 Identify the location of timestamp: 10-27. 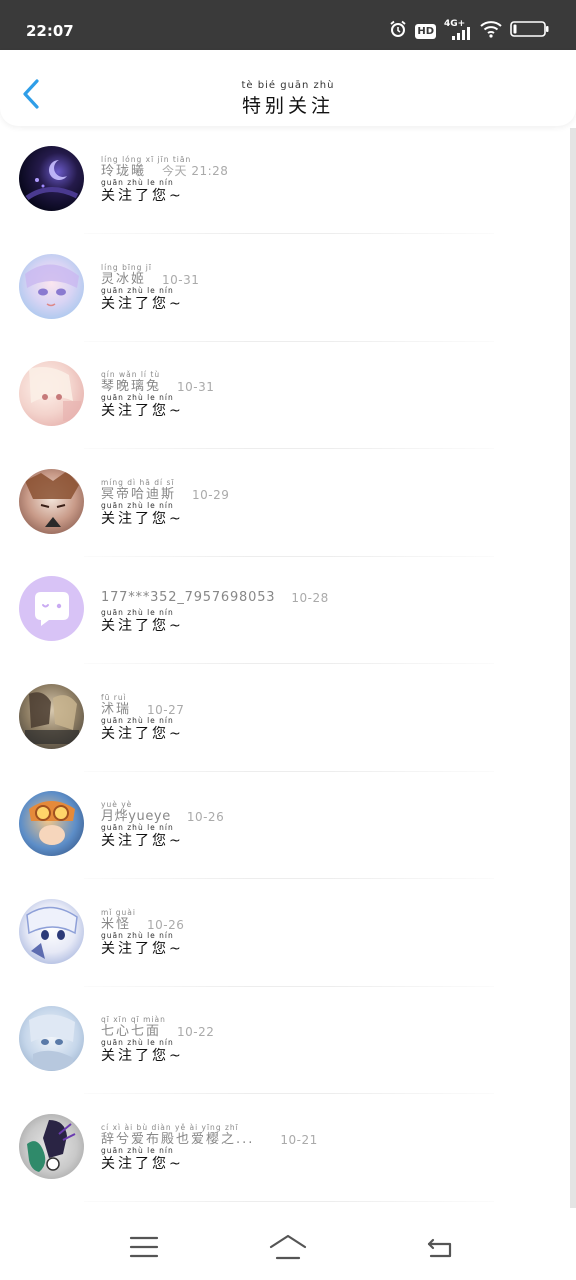
(166, 709).